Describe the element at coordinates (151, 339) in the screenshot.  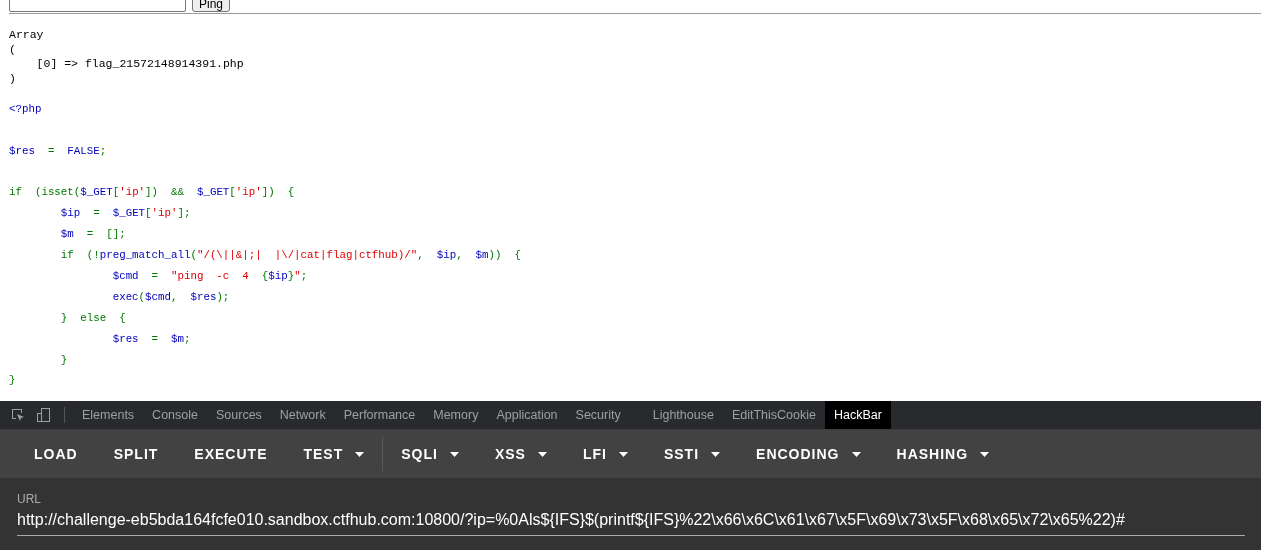
I see `code-line: $res = $m;` at that location.